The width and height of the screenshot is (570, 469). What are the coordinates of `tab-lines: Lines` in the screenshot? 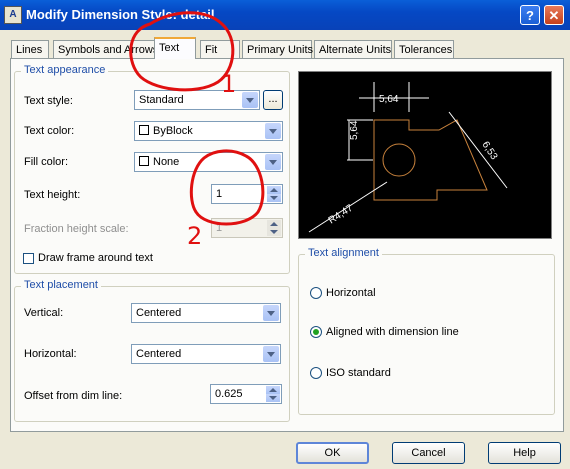 It's located at (30, 49).